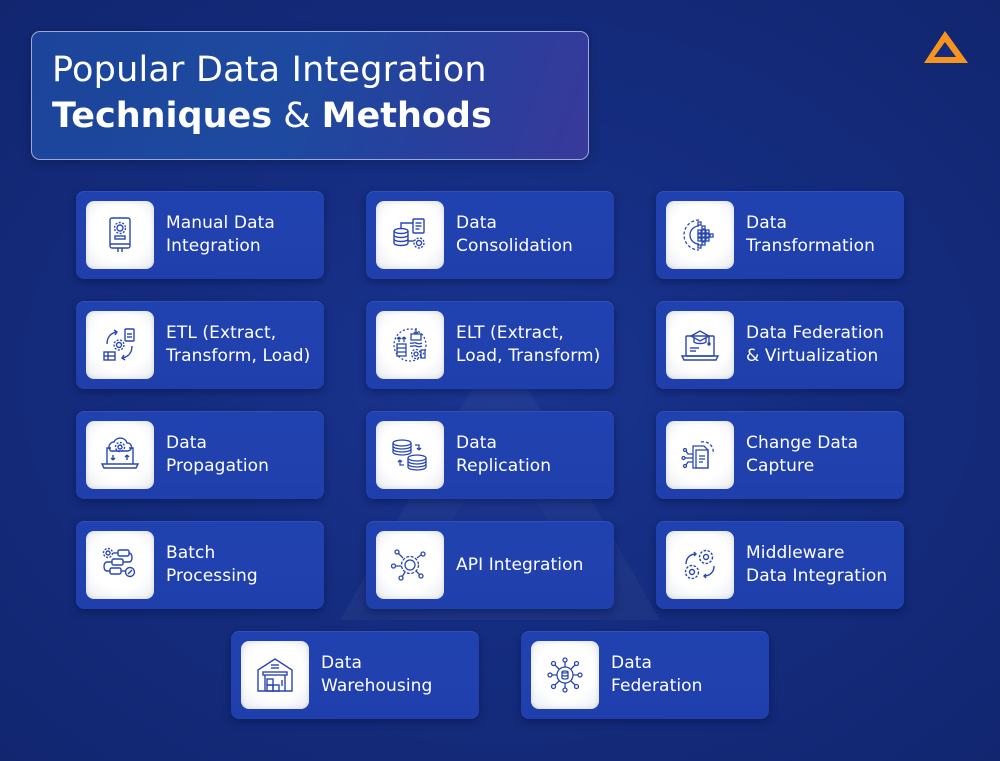 This screenshot has height=761, width=1000. I want to click on technique-card-data-federation: Data Federation, so click(645, 675).